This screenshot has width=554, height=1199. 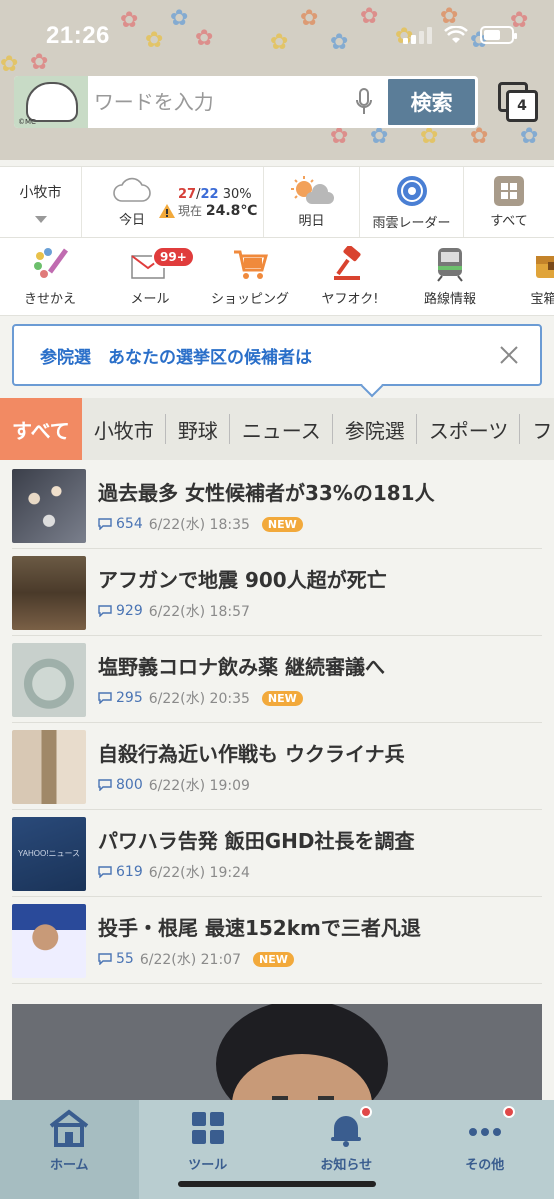 What do you see at coordinates (40, 192) in the screenshot?
I see `city-name: 小牧市` at bounding box center [40, 192].